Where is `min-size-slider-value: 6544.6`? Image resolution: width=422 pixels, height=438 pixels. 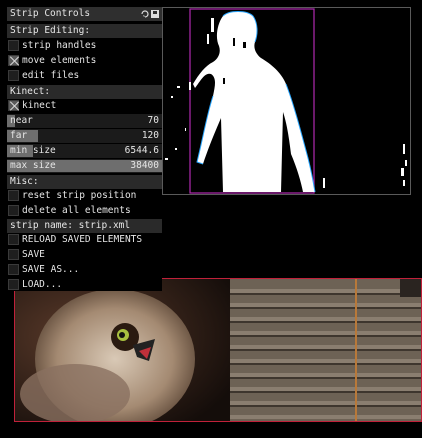
min-size-slider-value: 6544.6 is located at coordinates (141, 150).